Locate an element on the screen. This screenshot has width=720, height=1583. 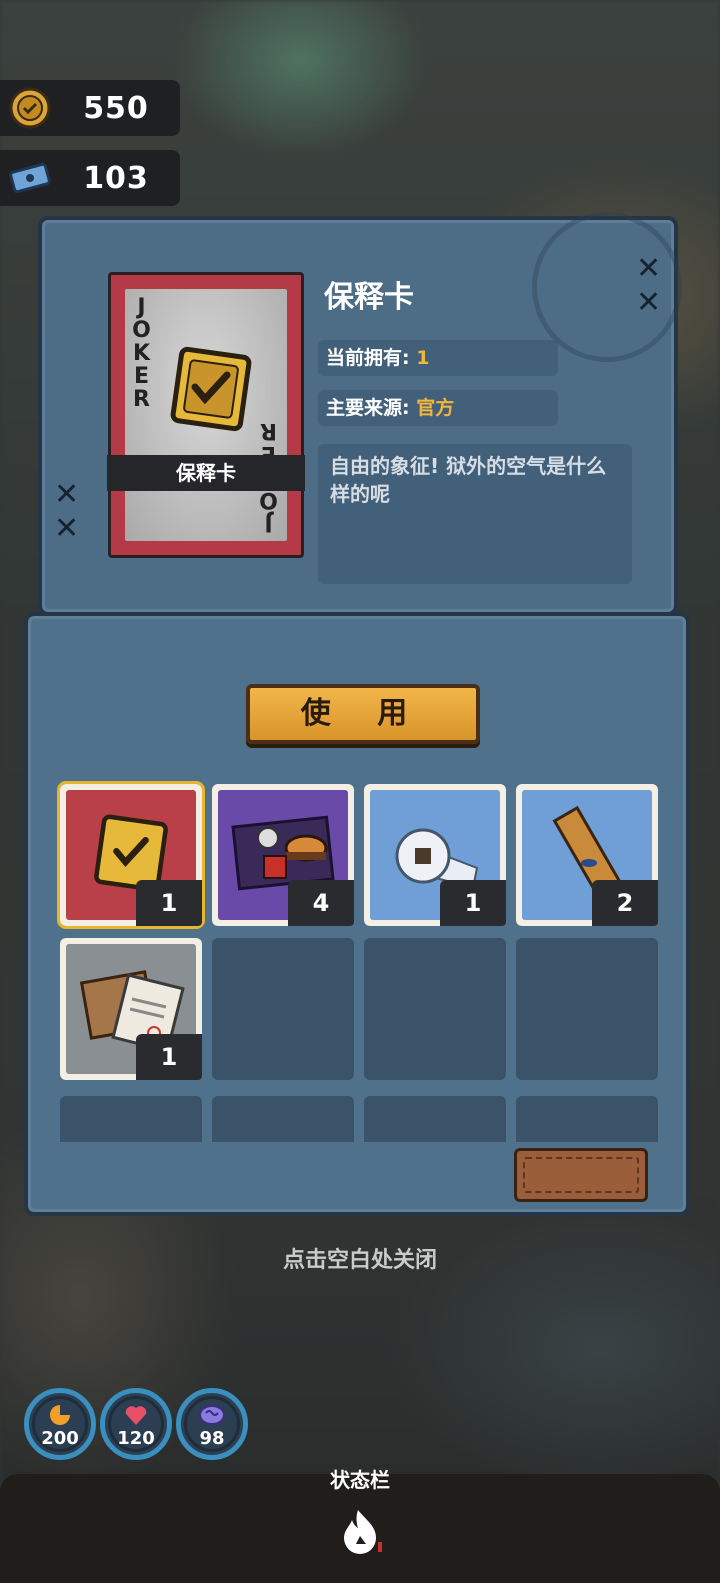
source-label: 主要来源: is located at coordinates (368, 408).